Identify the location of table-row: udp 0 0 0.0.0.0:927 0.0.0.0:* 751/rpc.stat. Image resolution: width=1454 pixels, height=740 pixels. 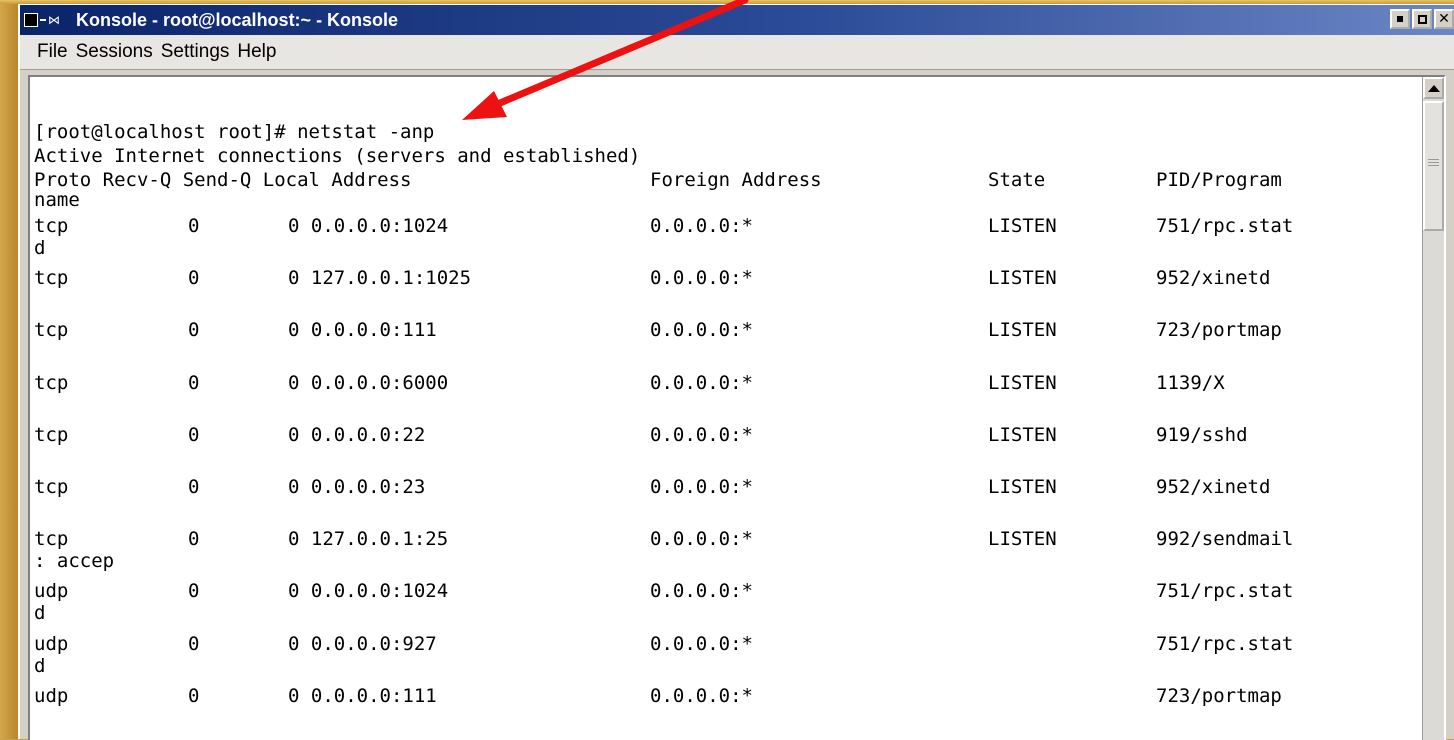
(724, 644).